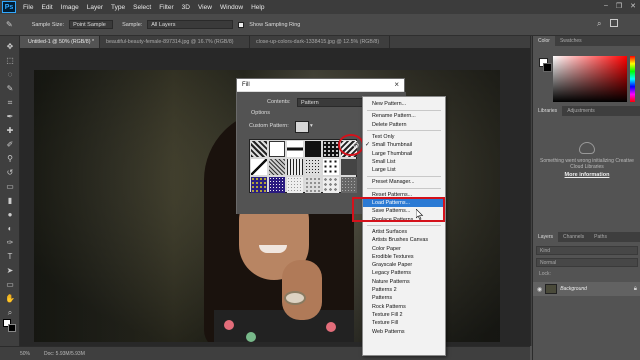  What do you see at coordinates (10, 103) in the screenshot?
I see `crop-tool-icon: ⌗` at bounding box center [10, 103].